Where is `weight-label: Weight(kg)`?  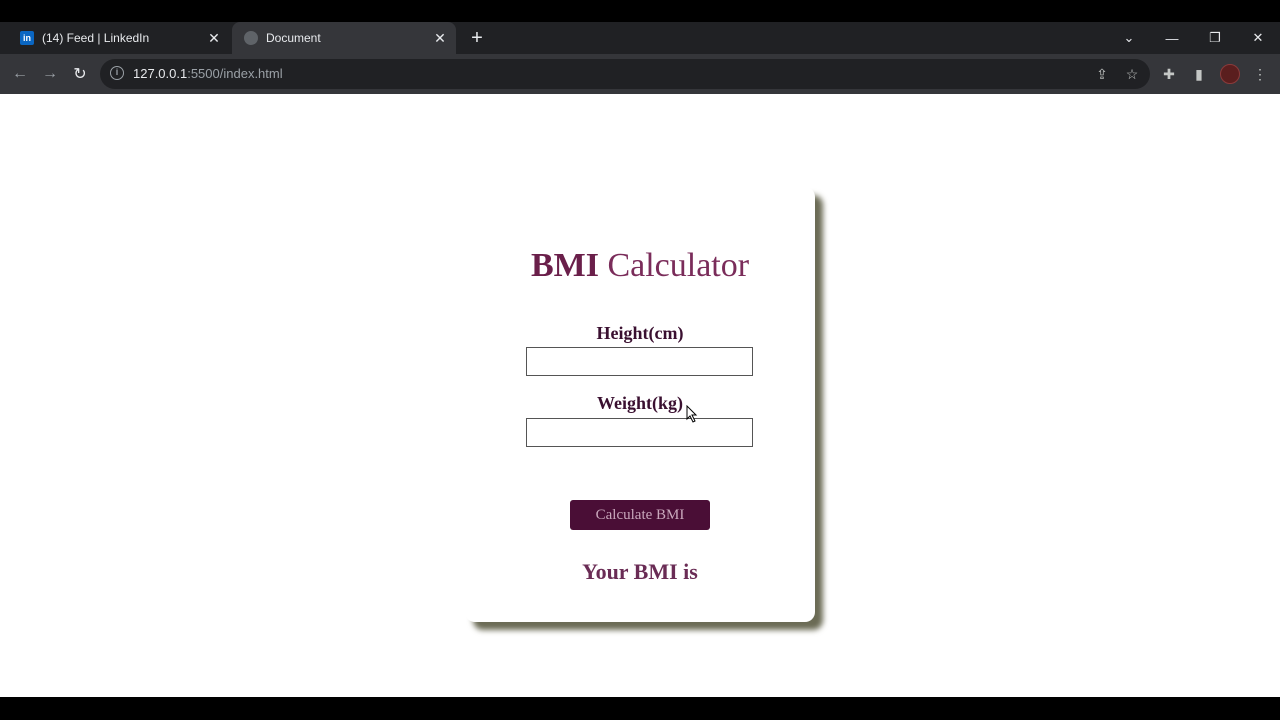 weight-label: Weight(kg) is located at coordinates (639, 403).